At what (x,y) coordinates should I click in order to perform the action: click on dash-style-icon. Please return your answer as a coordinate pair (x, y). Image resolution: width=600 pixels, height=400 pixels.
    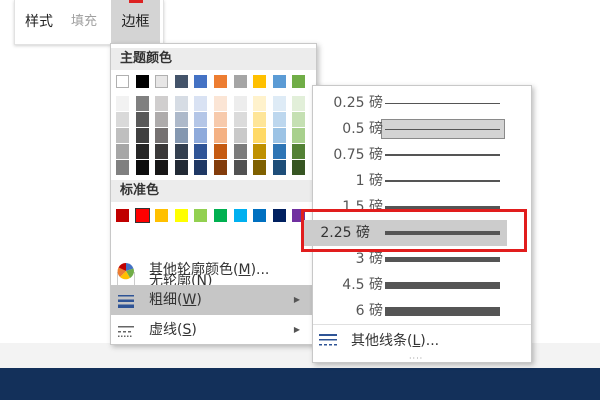
    Looking at the image, I should click on (126, 331).